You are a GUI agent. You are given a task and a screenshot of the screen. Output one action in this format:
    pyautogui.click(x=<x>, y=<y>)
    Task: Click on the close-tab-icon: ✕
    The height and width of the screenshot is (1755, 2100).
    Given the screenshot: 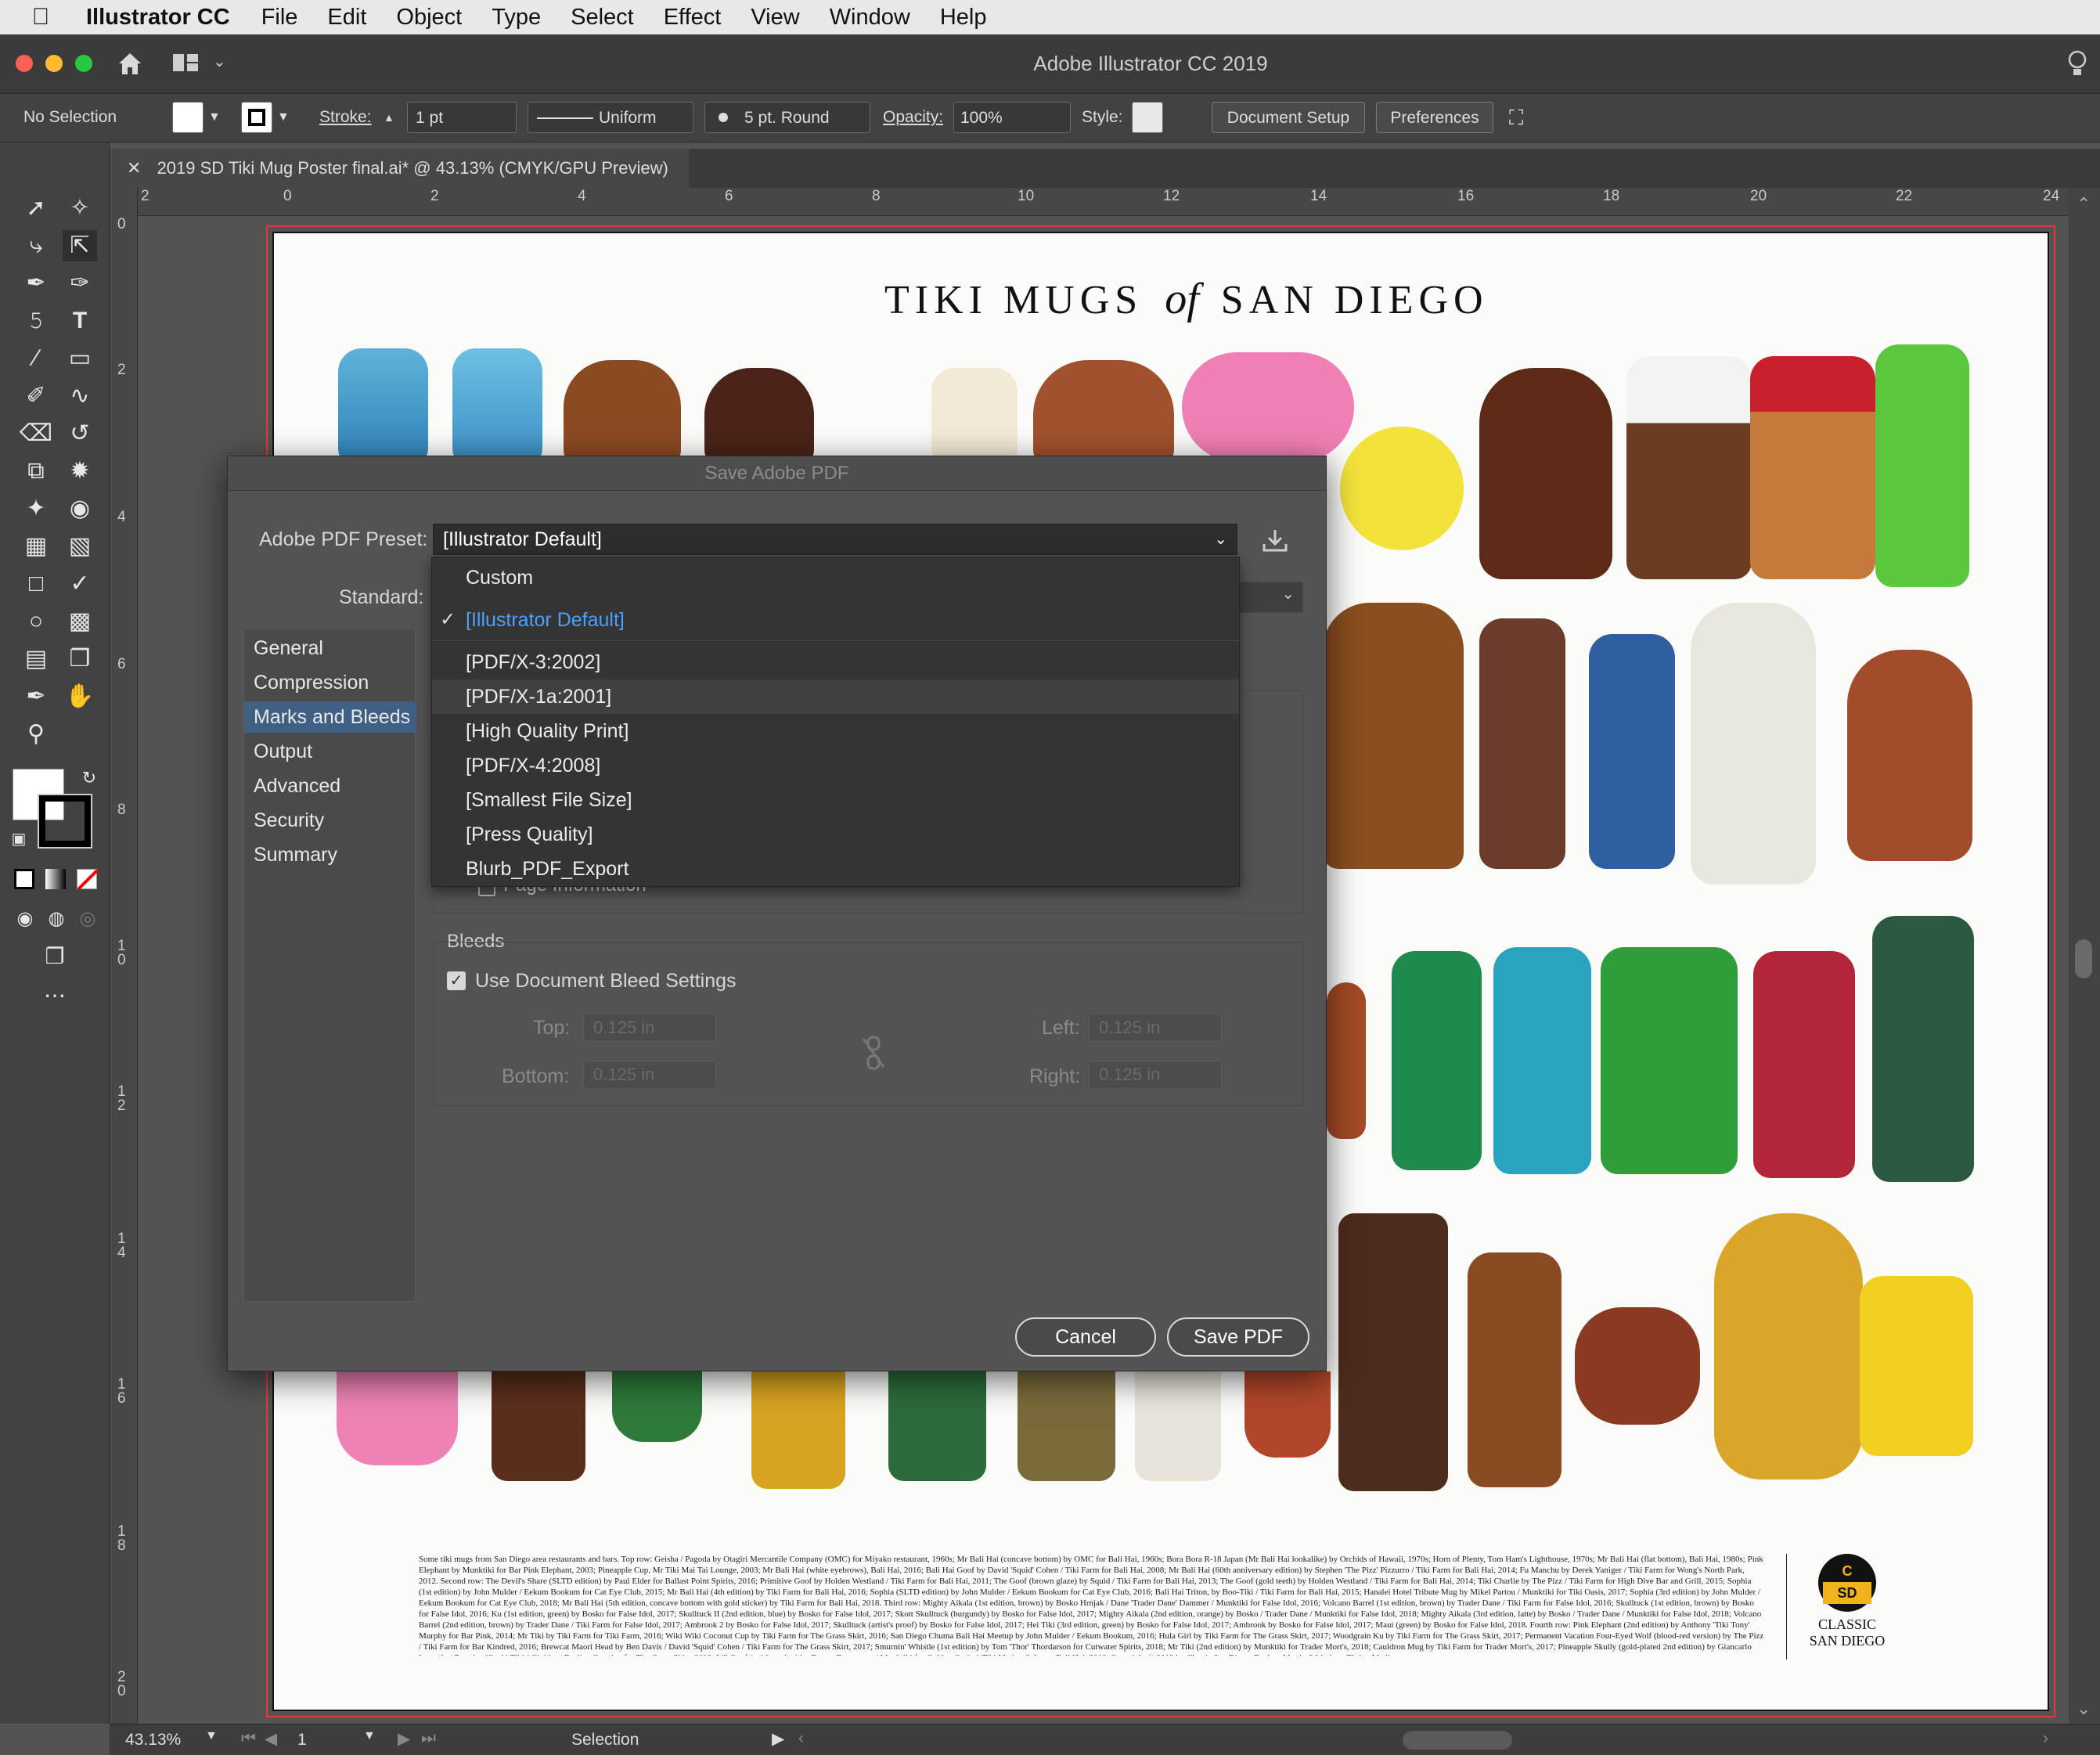 What is the action you would take?
    pyautogui.click(x=134, y=168)
    